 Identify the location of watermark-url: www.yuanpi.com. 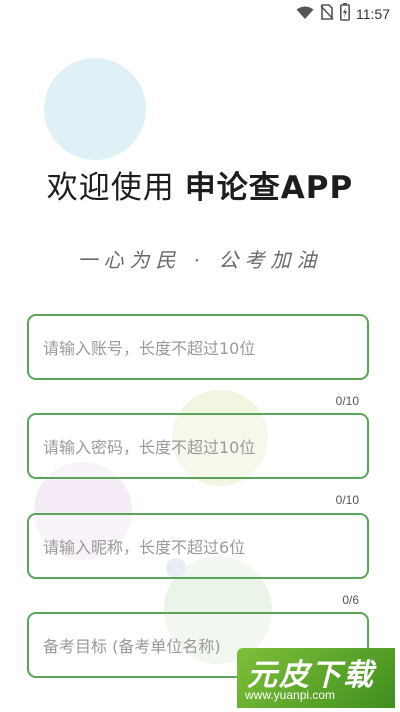
(290, 695).